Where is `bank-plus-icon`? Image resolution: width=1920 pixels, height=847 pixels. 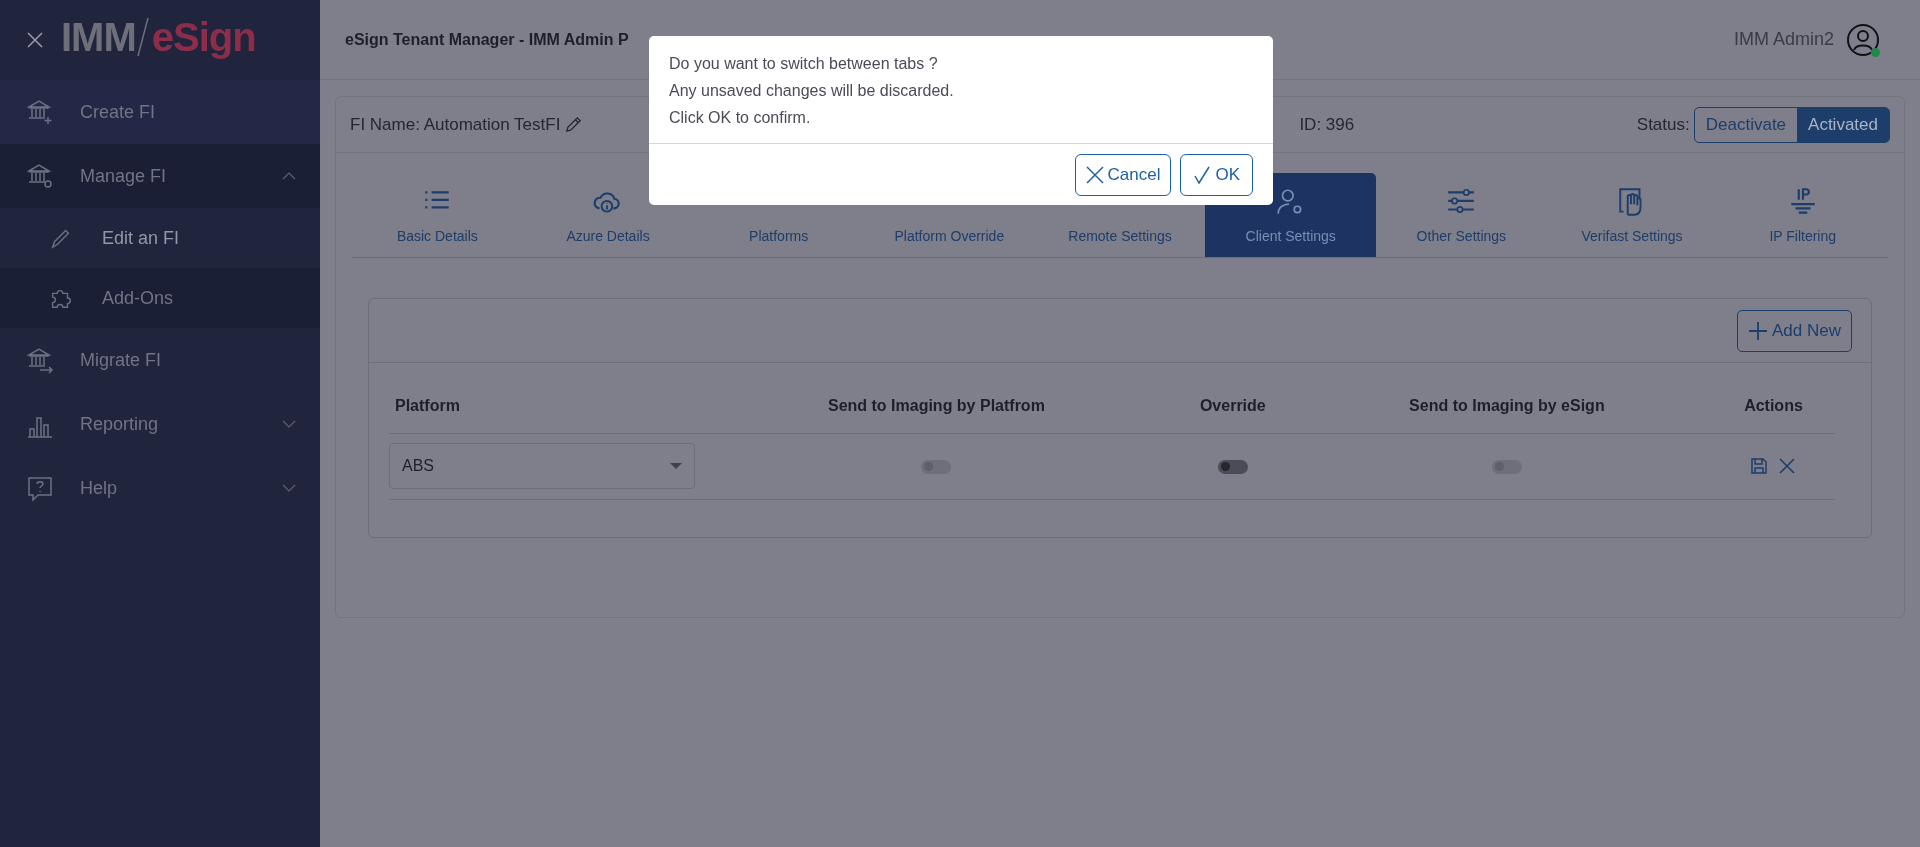
bank-plus-icon is located at coordinates (40, 112).